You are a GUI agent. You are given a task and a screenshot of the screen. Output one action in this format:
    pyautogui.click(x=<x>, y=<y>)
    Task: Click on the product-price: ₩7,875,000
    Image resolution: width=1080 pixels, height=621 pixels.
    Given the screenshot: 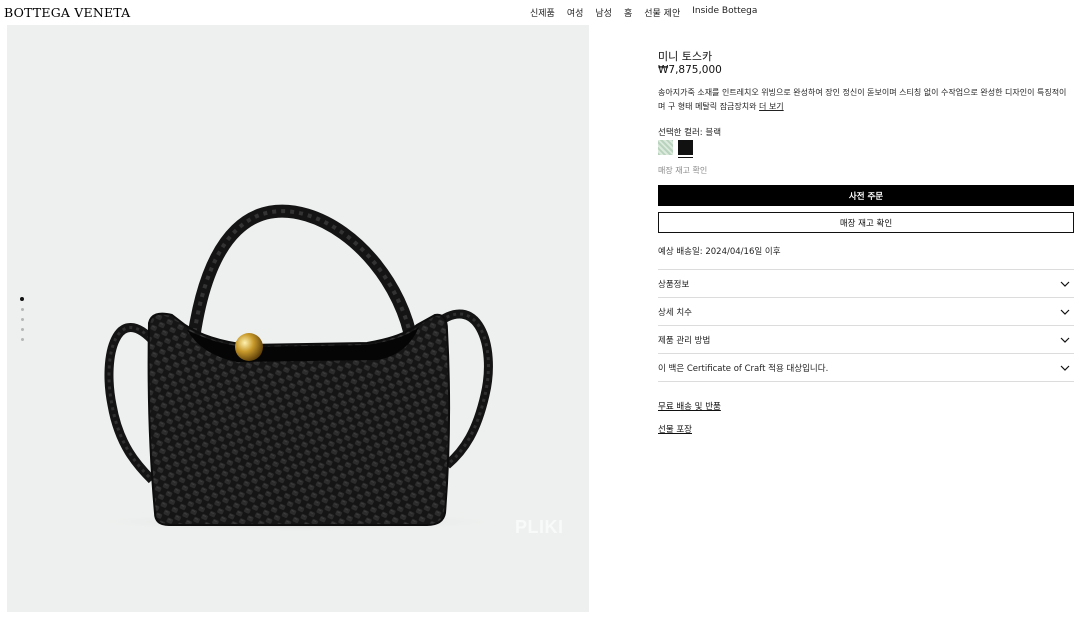 What is the action you would take?
    pyautogui.click(x=690, y=70)
    